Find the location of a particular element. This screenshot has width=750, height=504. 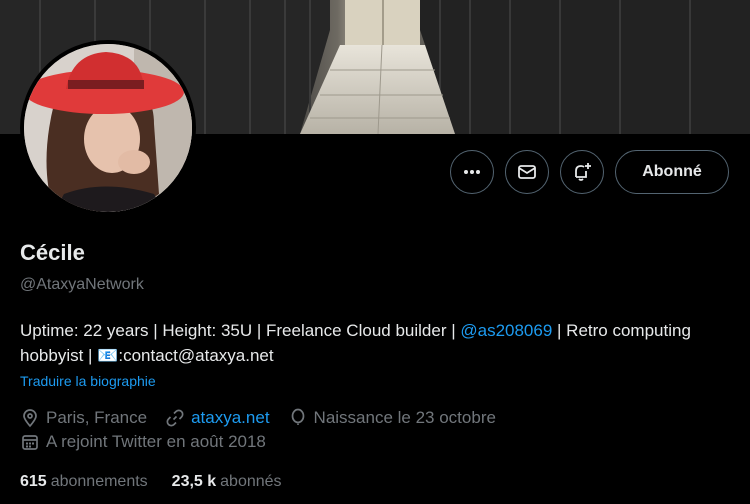

bio-mention-link: @as208069 is located at coordinates (506, 330).